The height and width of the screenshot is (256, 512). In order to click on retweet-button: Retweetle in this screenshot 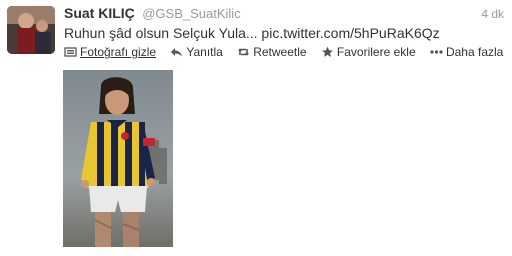, I will do `click(272, 52)`.